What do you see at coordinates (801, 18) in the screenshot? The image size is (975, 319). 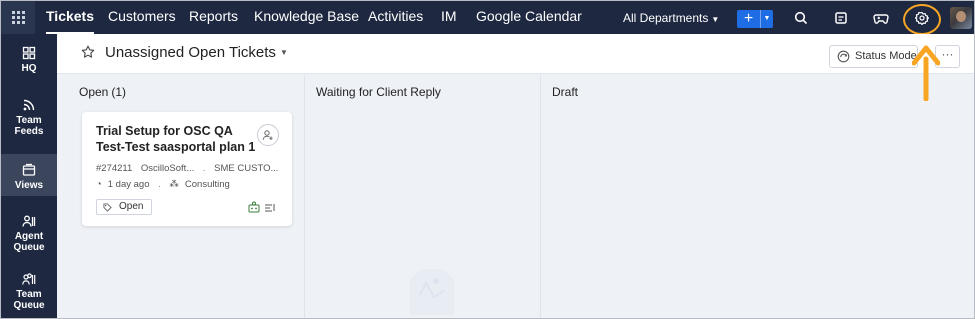 I see `search-icon` at bounding box center [801, 18].